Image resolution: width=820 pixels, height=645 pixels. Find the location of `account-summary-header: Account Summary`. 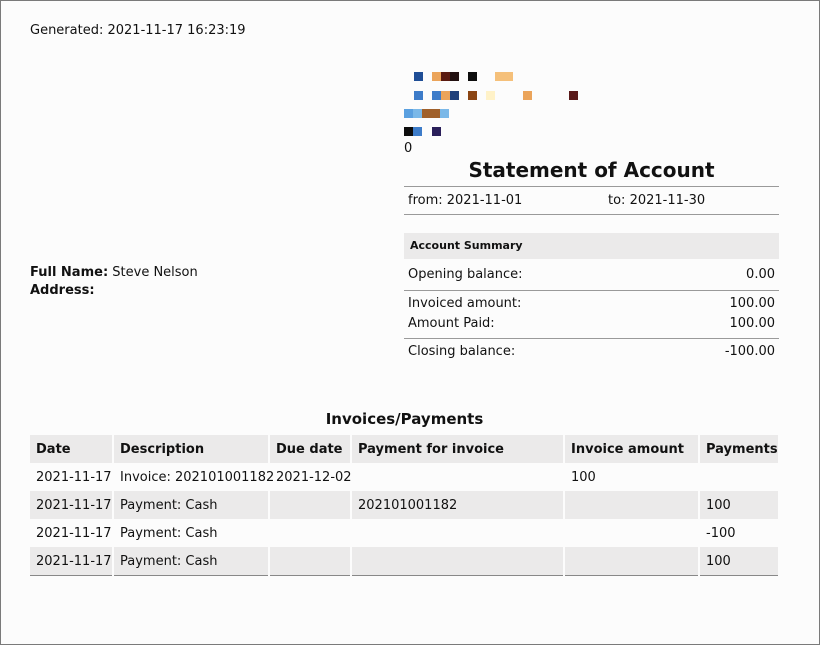

account-summary-header: Account Summary is located at coordinates (591, 246).